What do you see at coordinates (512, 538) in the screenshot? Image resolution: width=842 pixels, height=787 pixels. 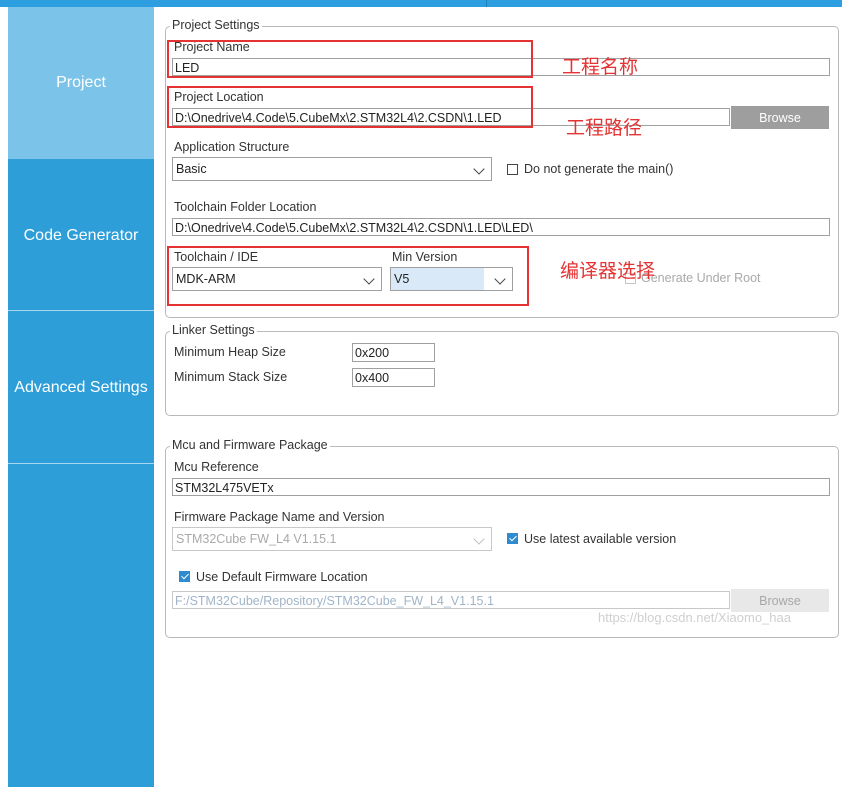 I see `use-latest-checkbox` at bounding box center [512, 538].